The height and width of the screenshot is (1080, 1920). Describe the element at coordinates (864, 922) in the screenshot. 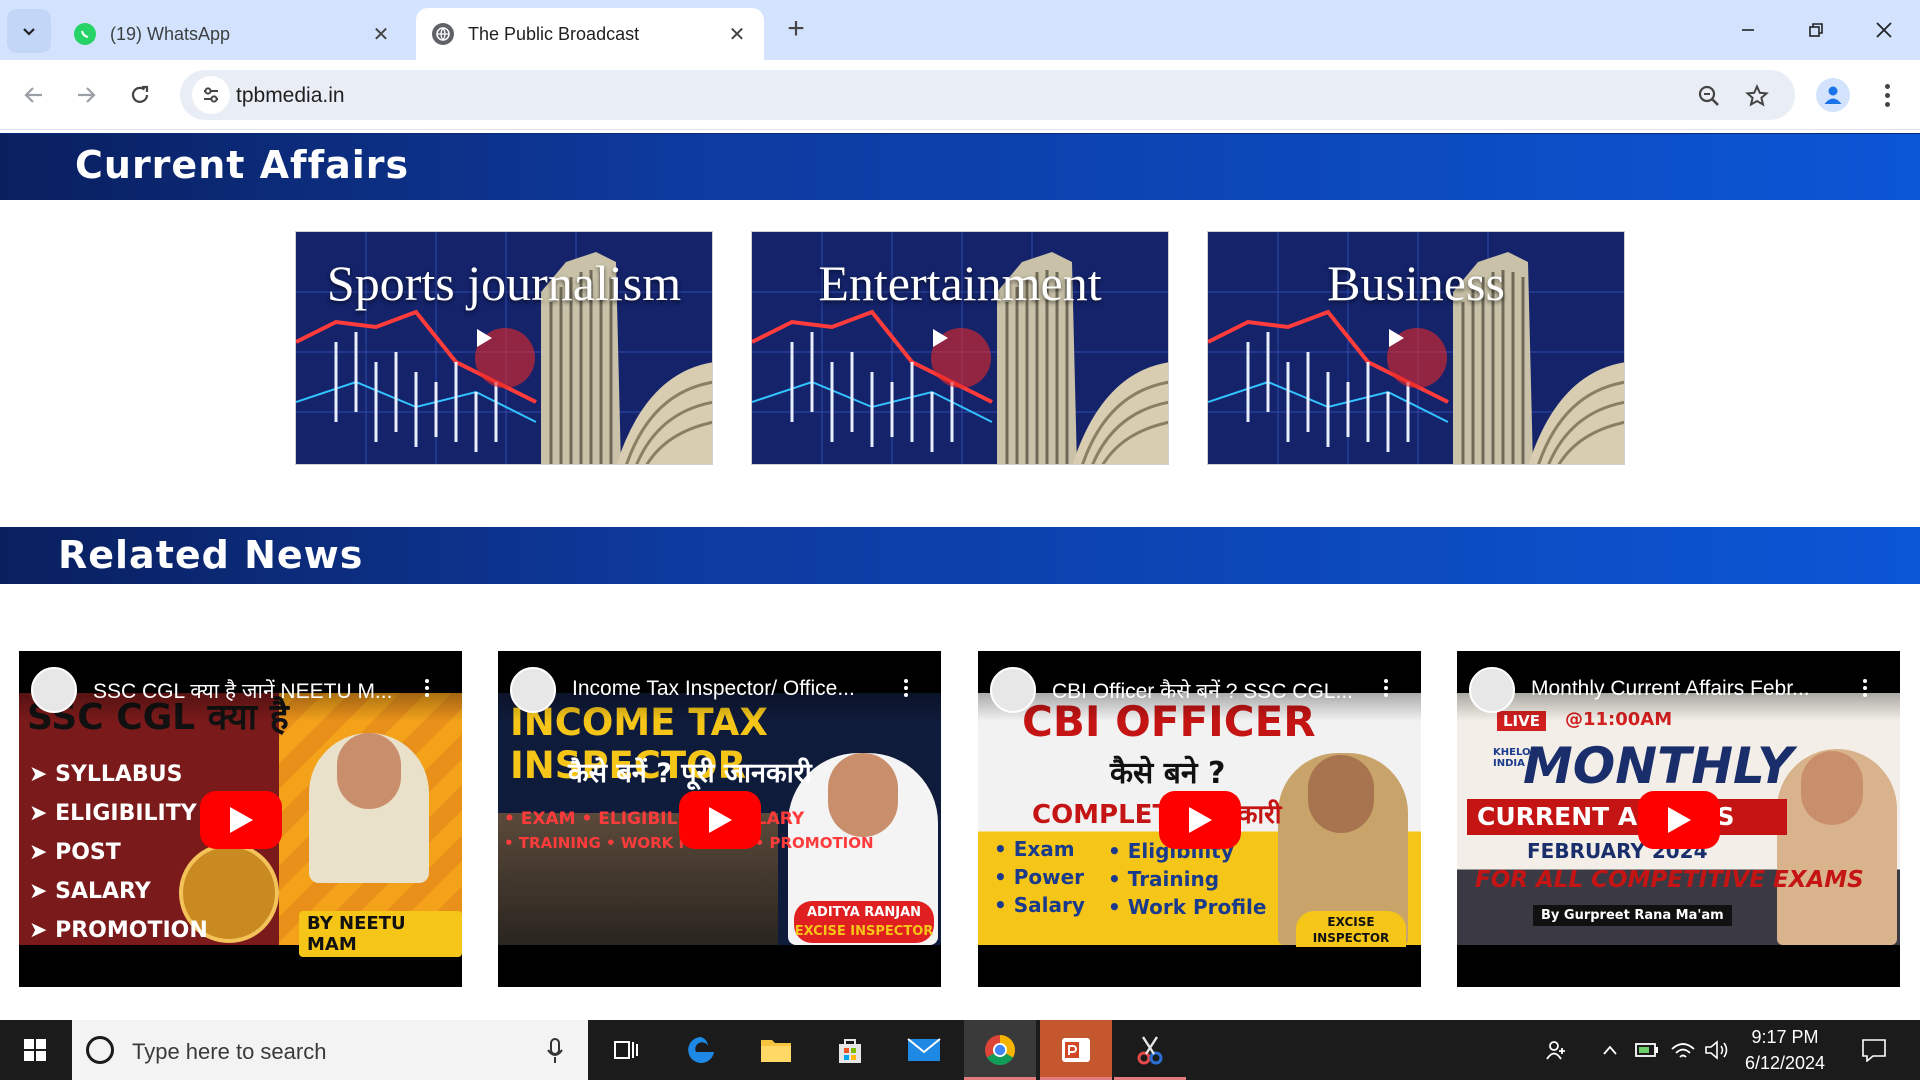

I see `thumbnail-badge: ADITYA RANJAN EXCISE INSPECTOR` at that location.